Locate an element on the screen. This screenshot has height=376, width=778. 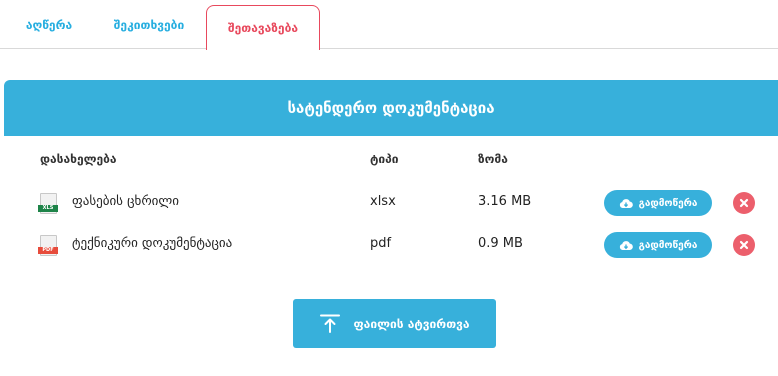
file-name: ტექნიკური დოკუმენტაცია is located at coordinates (152, 243).